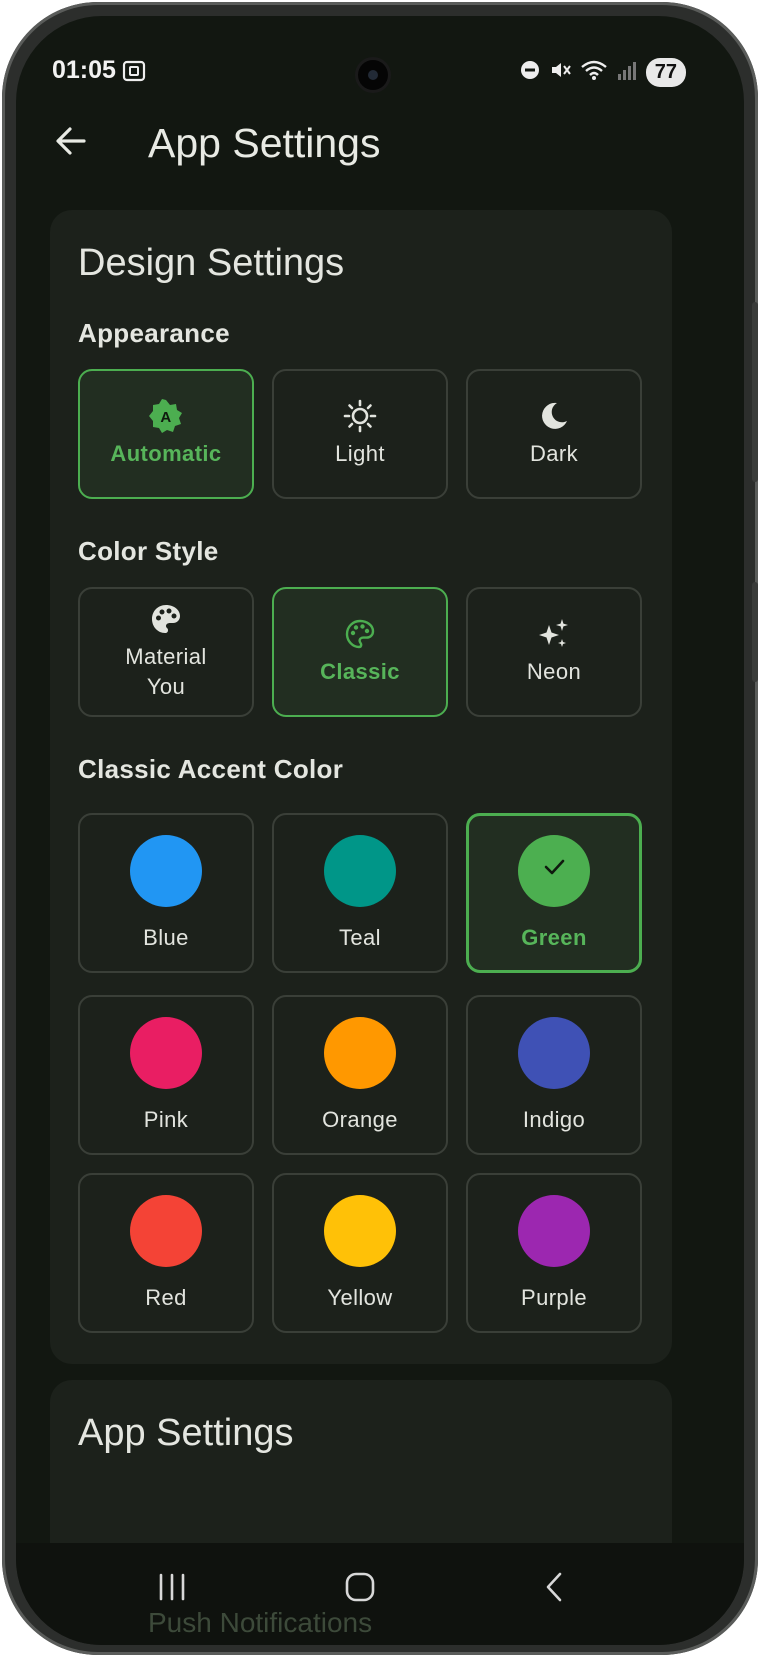 This screenshot has height=1659, width=764. Describe the element at coordinates (554, 671) in the screenshot. I see `option-label: Neon` at that location.